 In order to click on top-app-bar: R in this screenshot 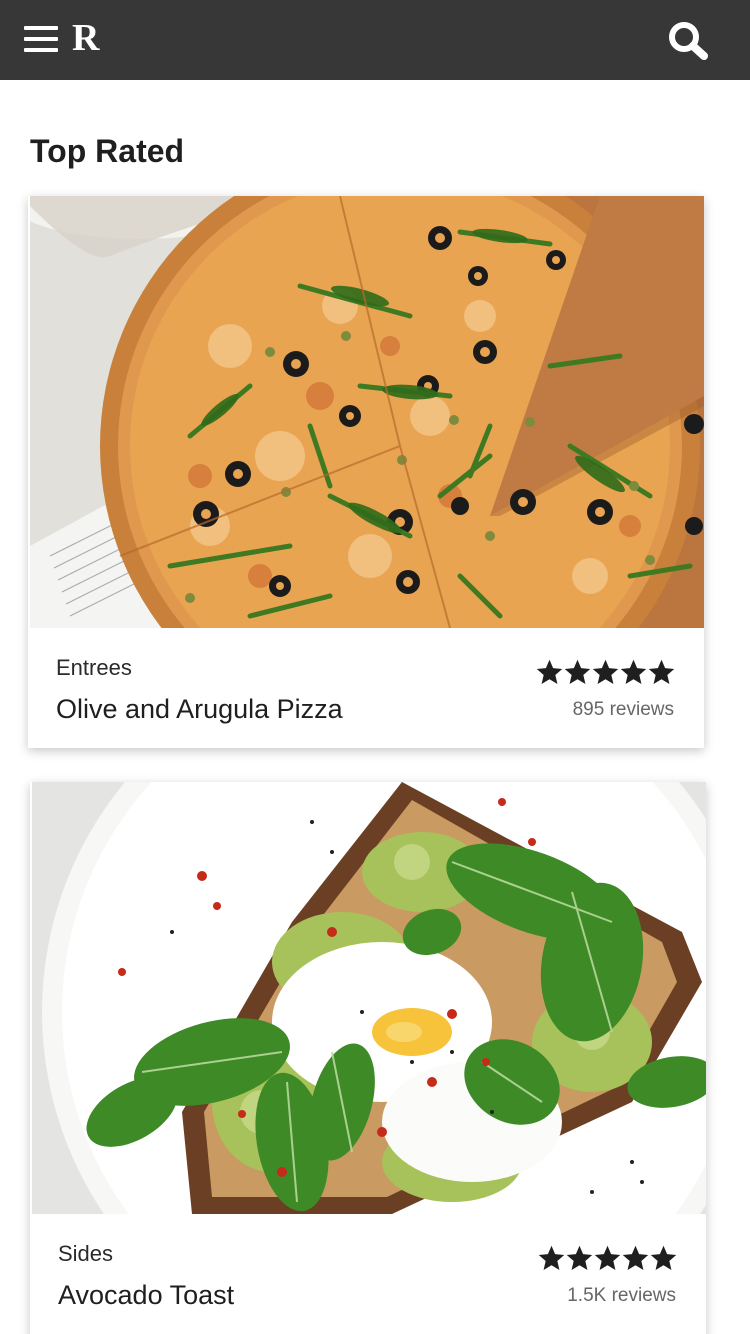, I will do `click(375, 40)`.